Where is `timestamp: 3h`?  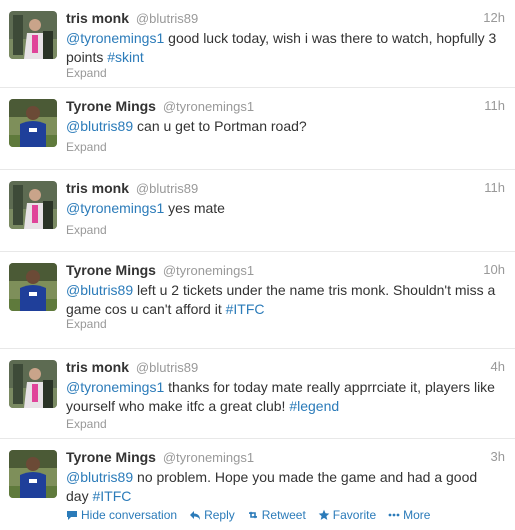
timestamp: 3h is located at coordinates (498, 457).